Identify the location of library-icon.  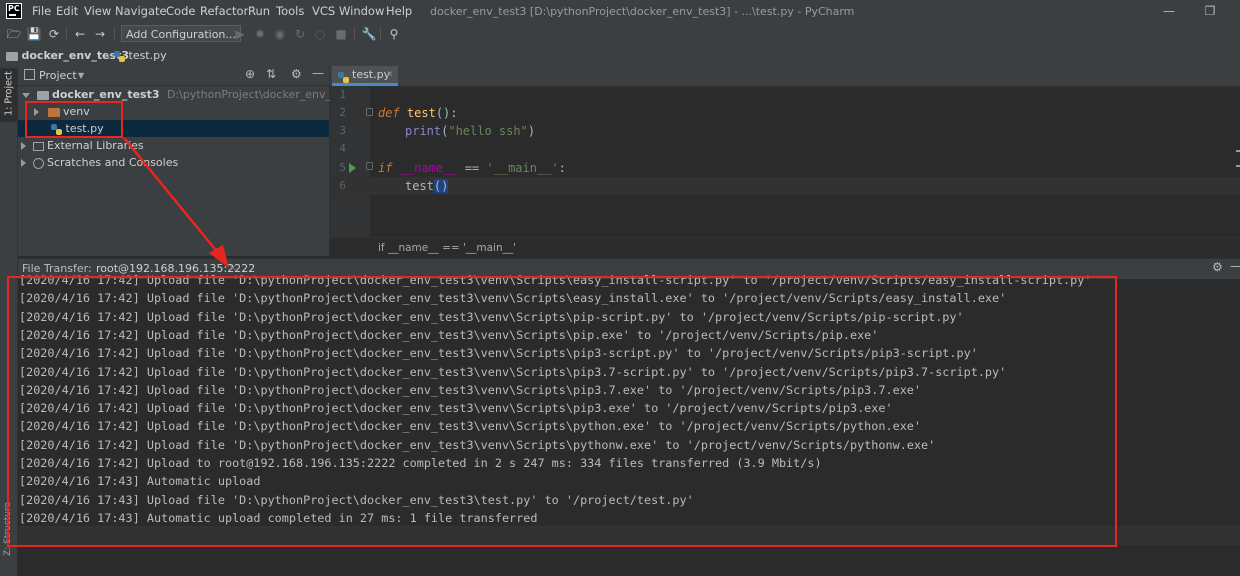
(38, 146).